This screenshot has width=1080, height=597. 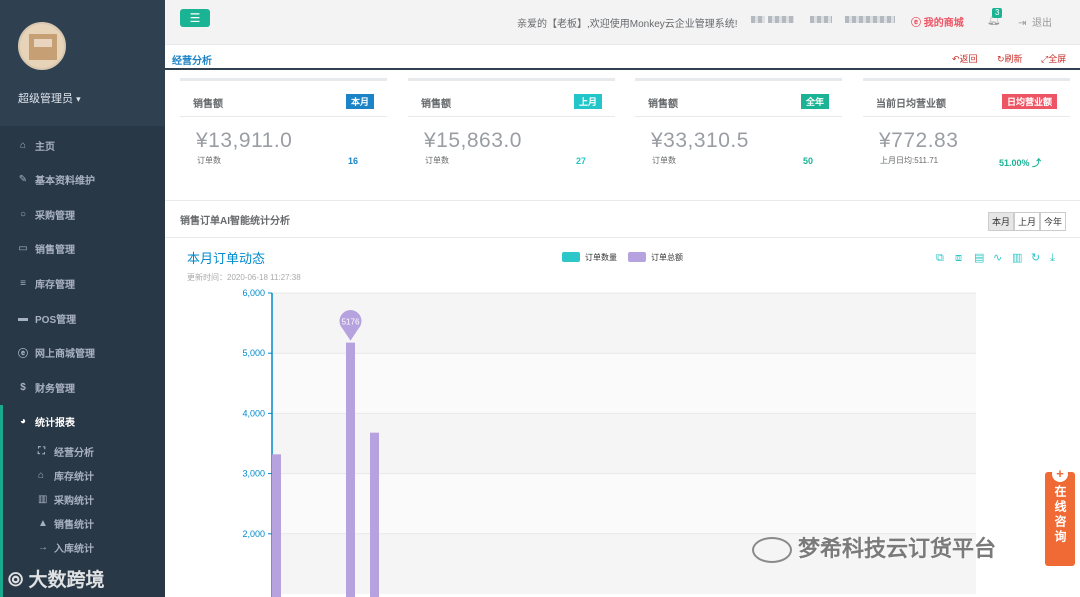 What do you see at coordinates (253, 534) in the screenshot?
I see `y-tick-label: 2,000` at bounding box center [253, 534].